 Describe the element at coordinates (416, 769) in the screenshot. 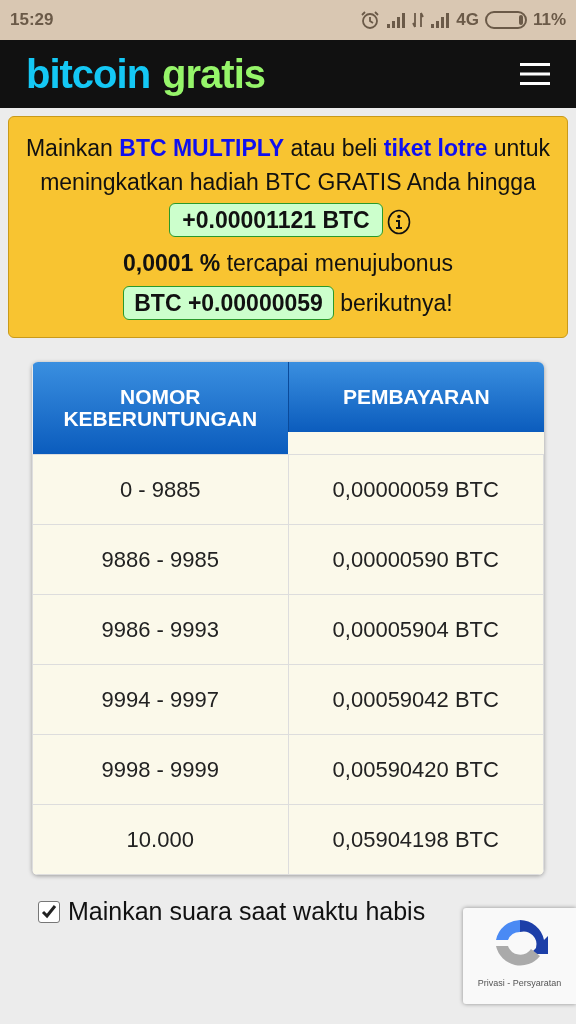

I see `table-cell: 0,00590420 BTC` at that location.